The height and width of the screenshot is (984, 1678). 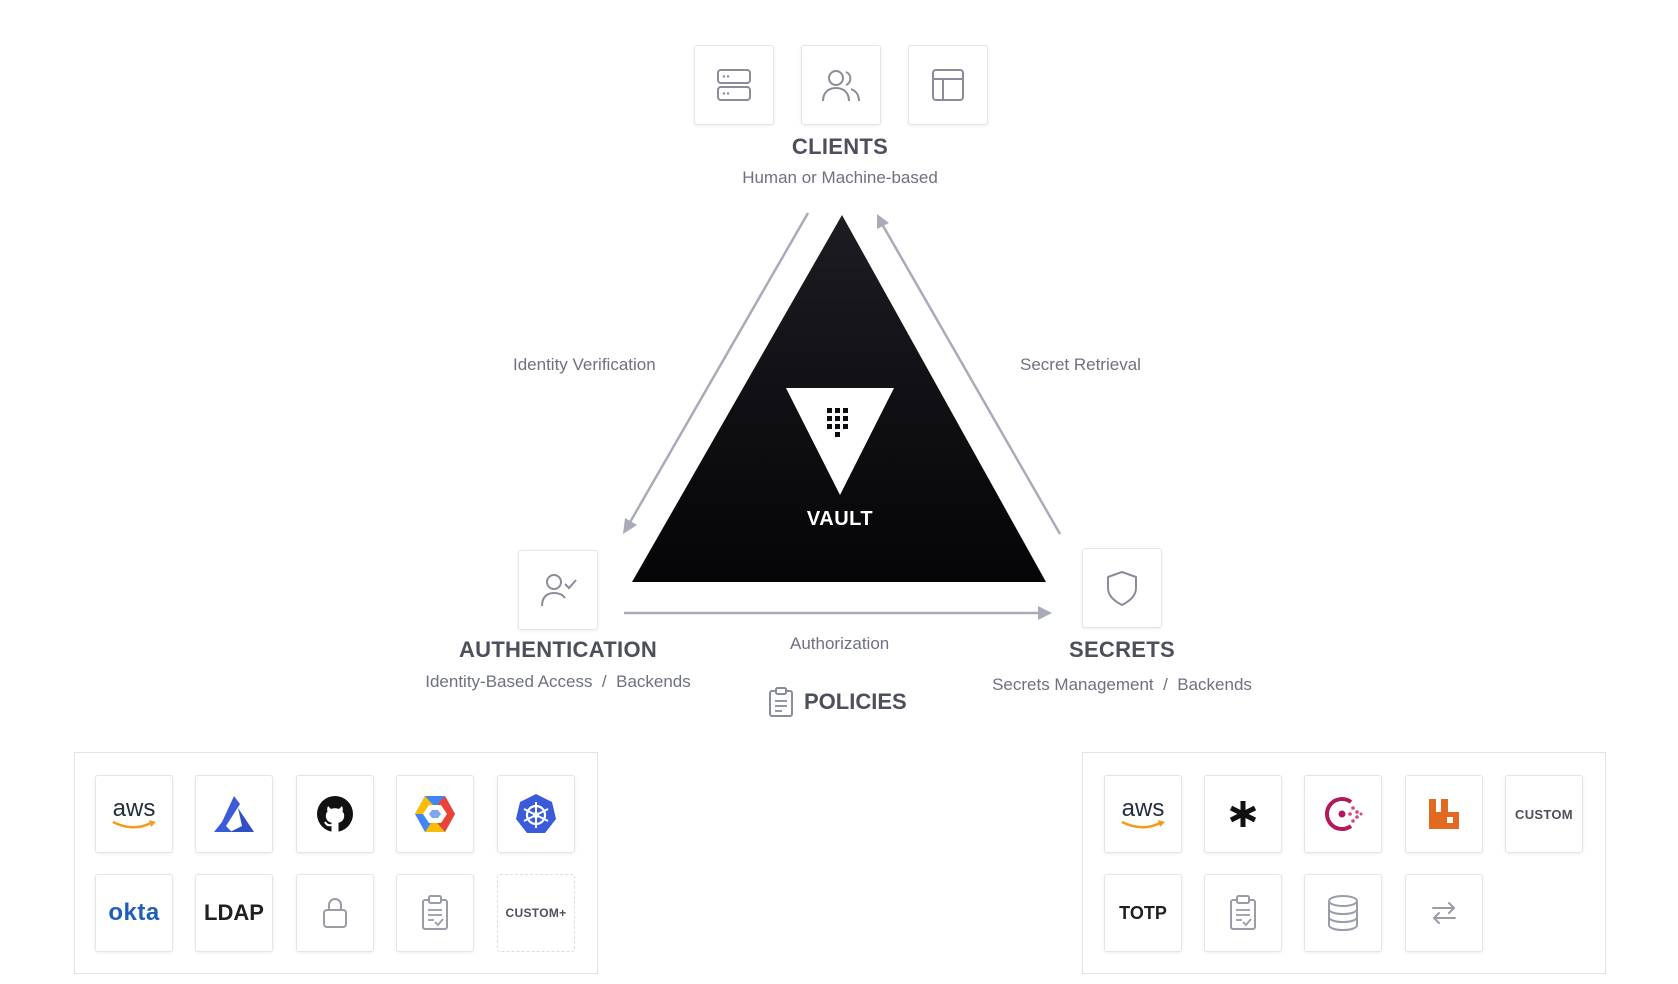 I want to click on consul-icon, so click(x=1344, y=814).